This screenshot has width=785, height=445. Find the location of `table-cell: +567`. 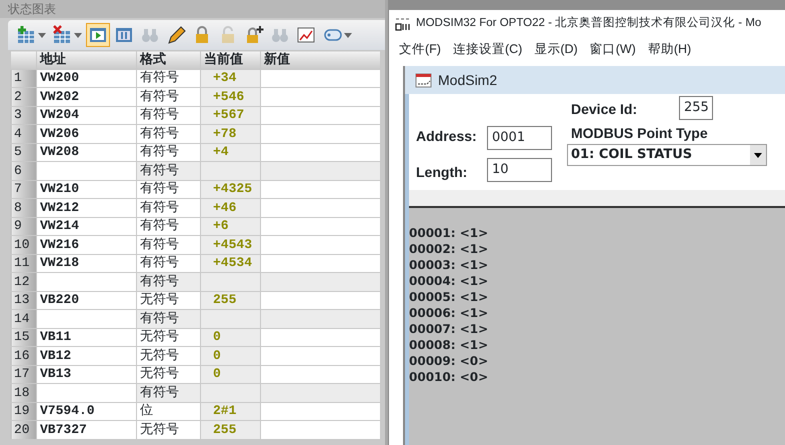

table-cell: +567 is located at coordinates (230, 115).